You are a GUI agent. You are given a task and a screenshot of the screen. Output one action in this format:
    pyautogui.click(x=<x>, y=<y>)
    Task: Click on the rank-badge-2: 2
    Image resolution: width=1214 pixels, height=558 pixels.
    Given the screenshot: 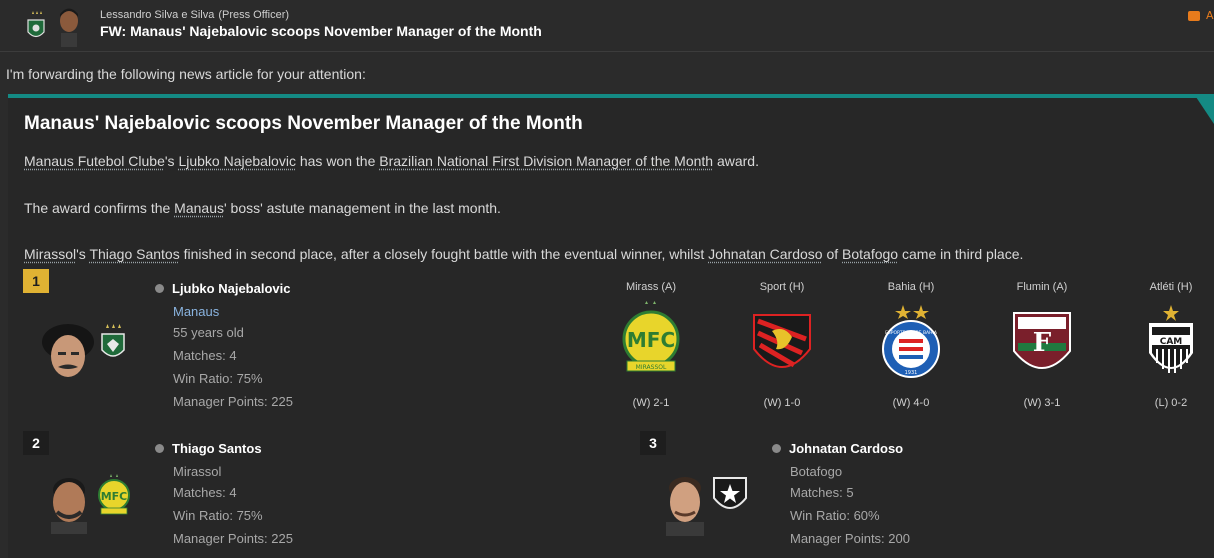 What is the action you would take?
    pyautogui.click(x=36, y=443)
    